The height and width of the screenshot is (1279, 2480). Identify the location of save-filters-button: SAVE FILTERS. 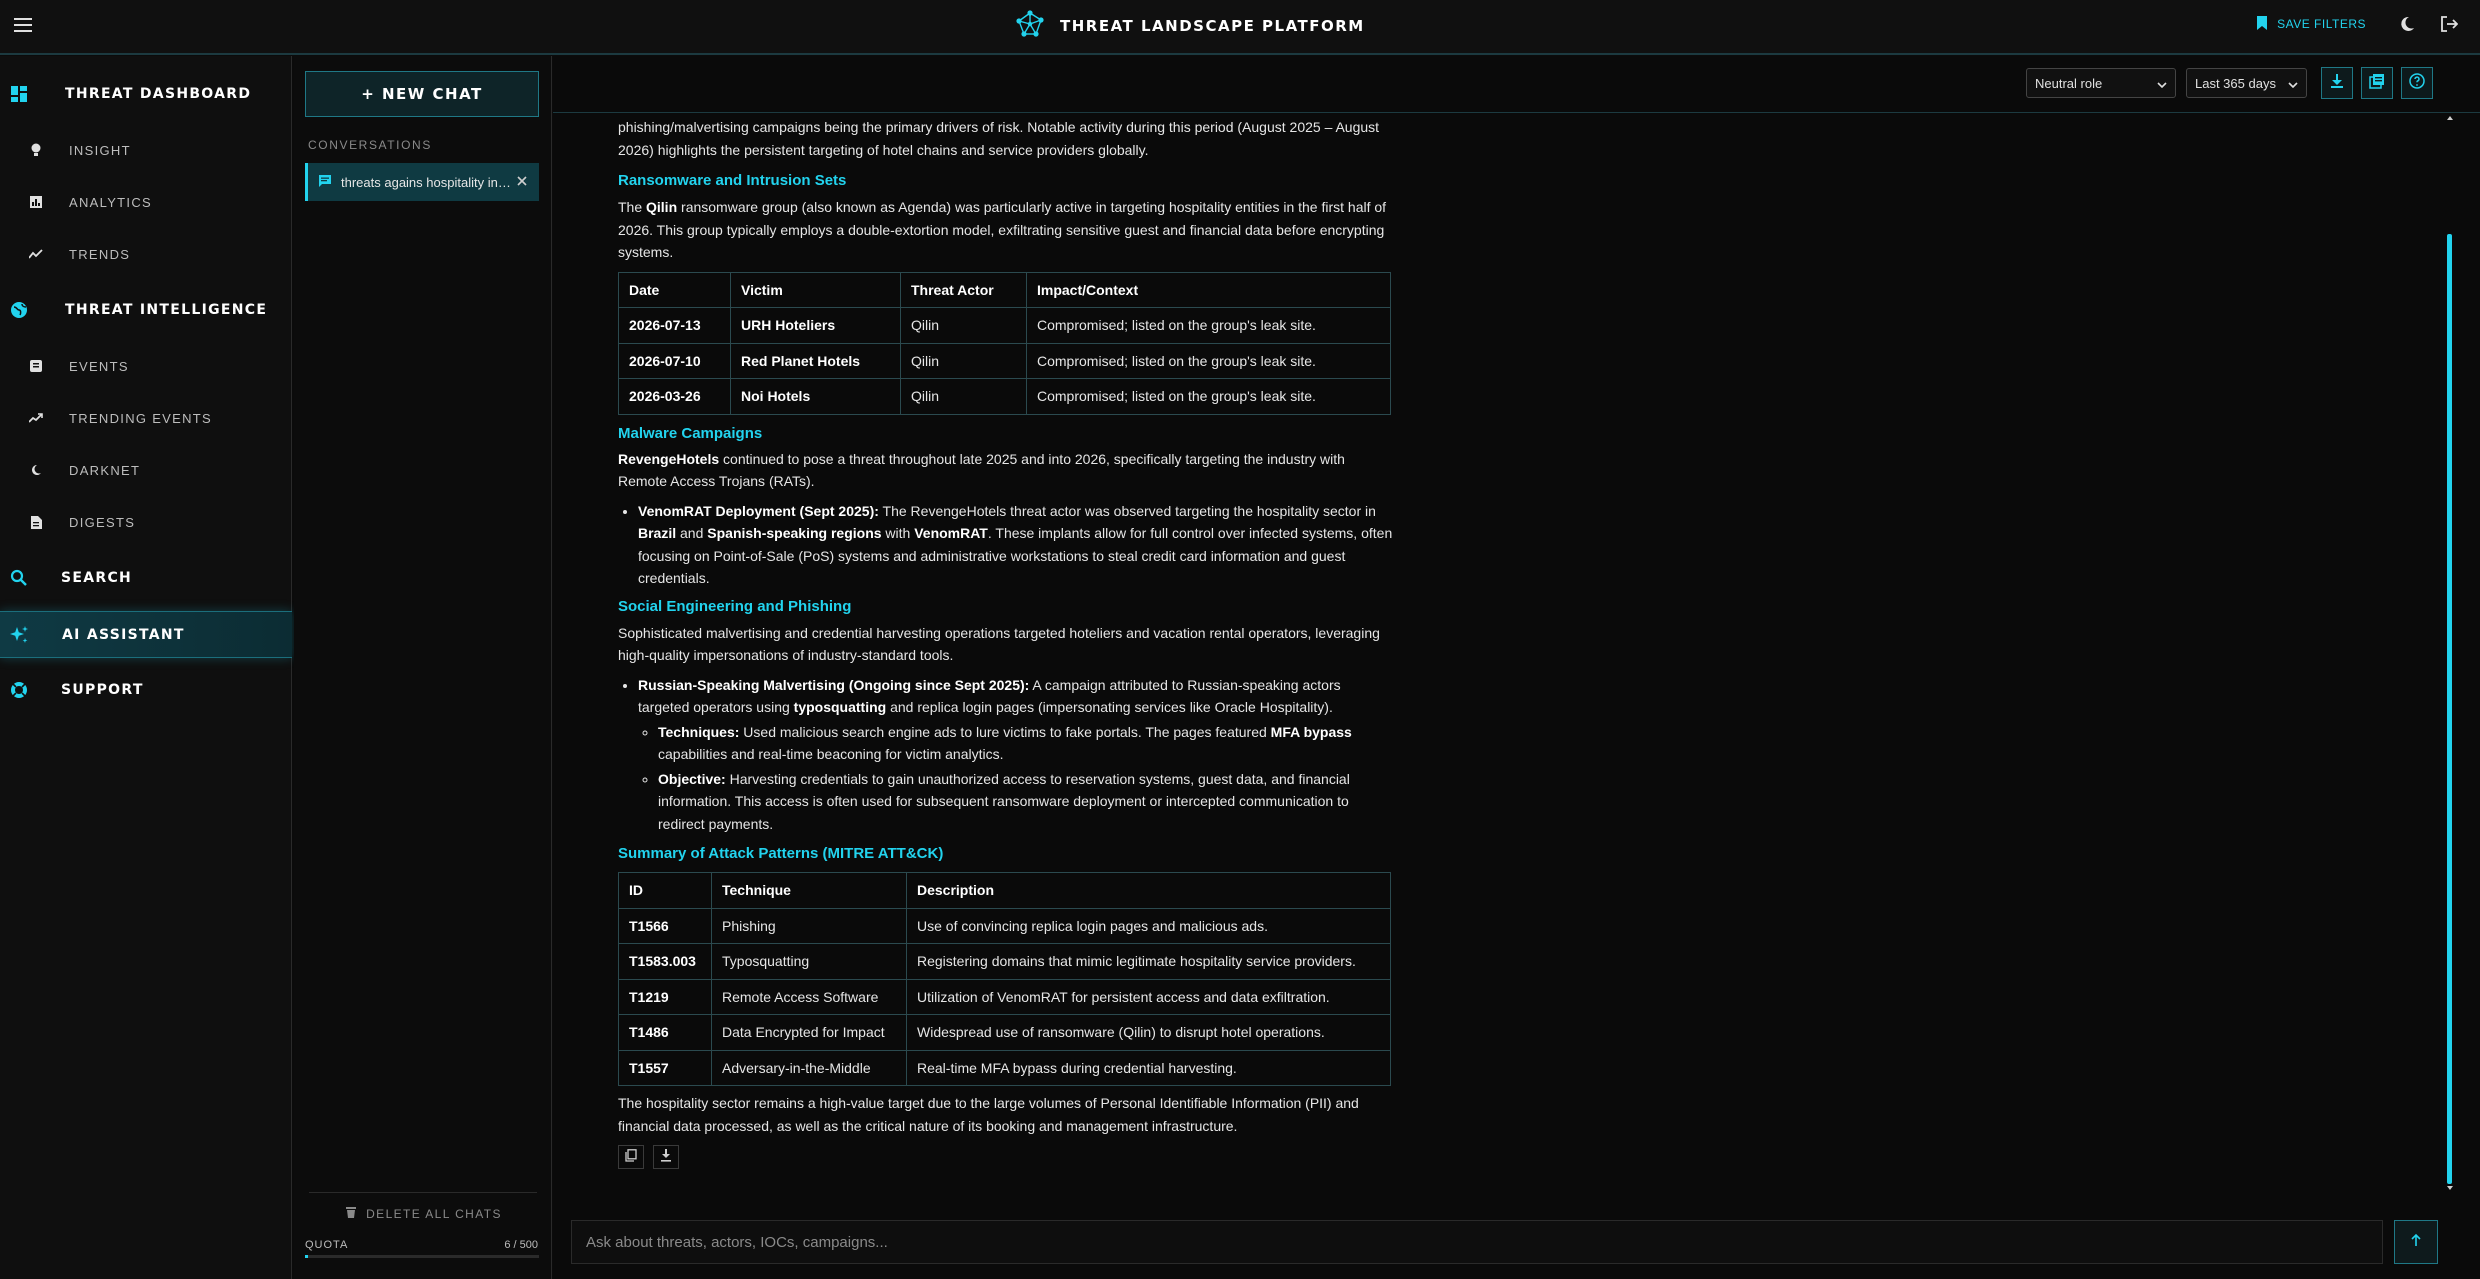
(2310, 24).